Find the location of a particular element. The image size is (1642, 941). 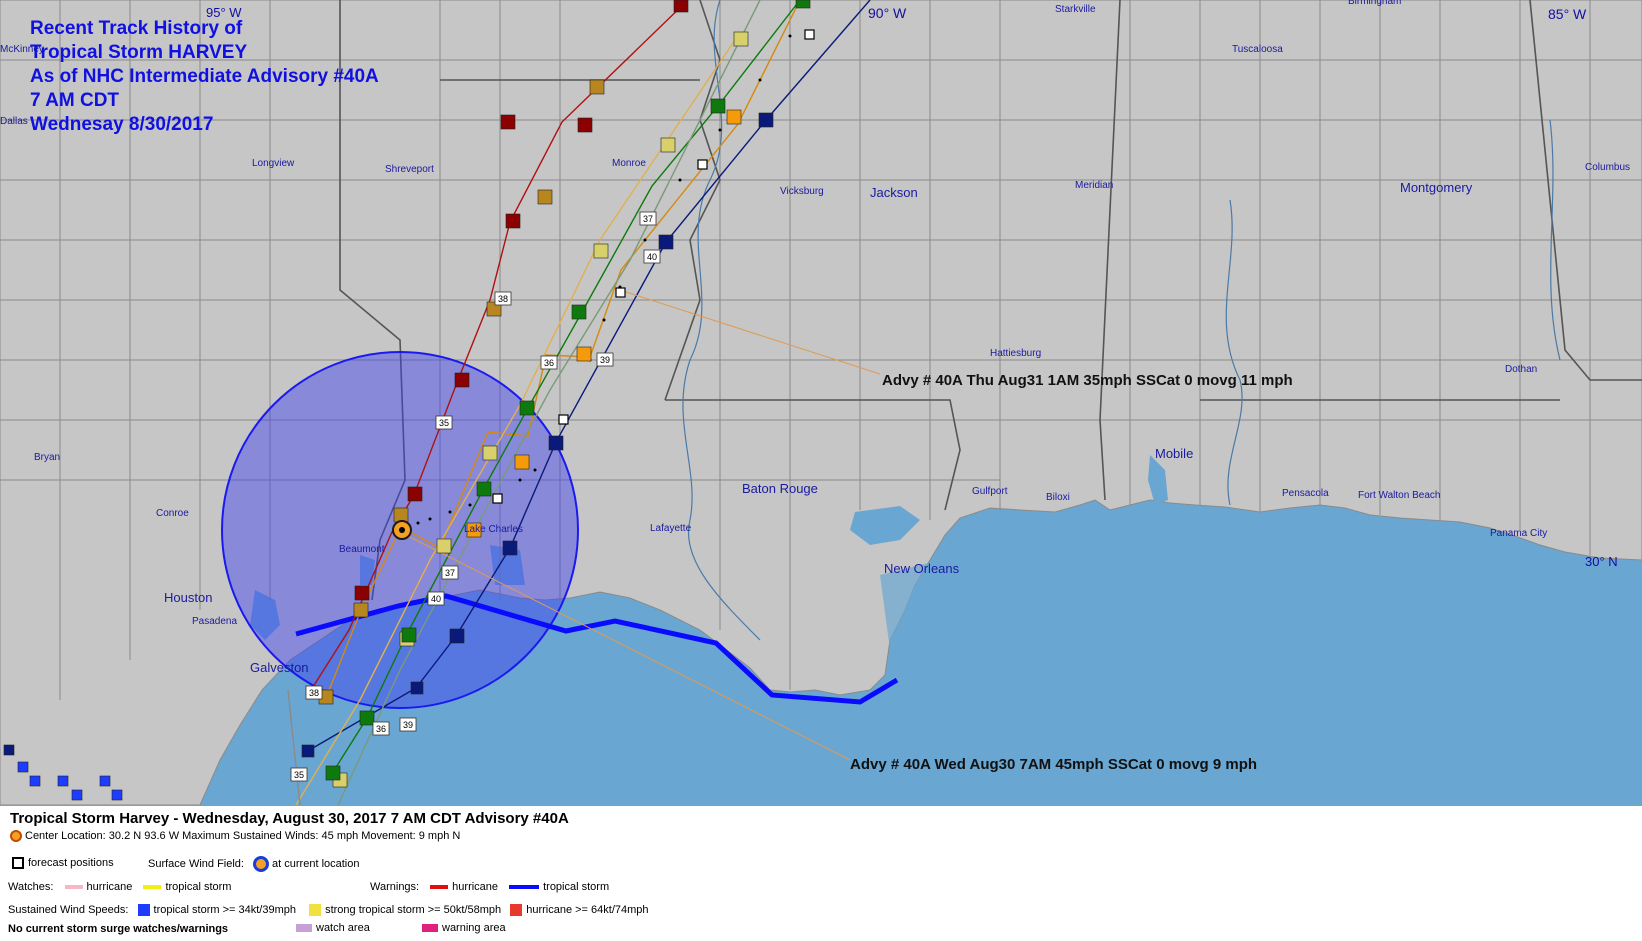

city-label: Pasadena is located at coordinates (214, 621).